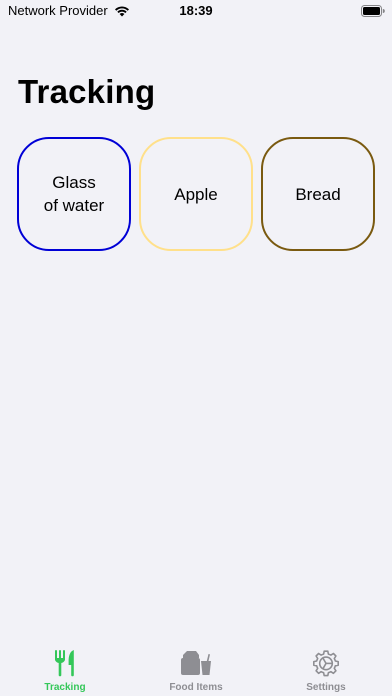 This screenshot has width=392, height=696. What do you see at coordinates (373, 11) in the screenshot?
I see `battery-icon` at bounding box center [373, 11].